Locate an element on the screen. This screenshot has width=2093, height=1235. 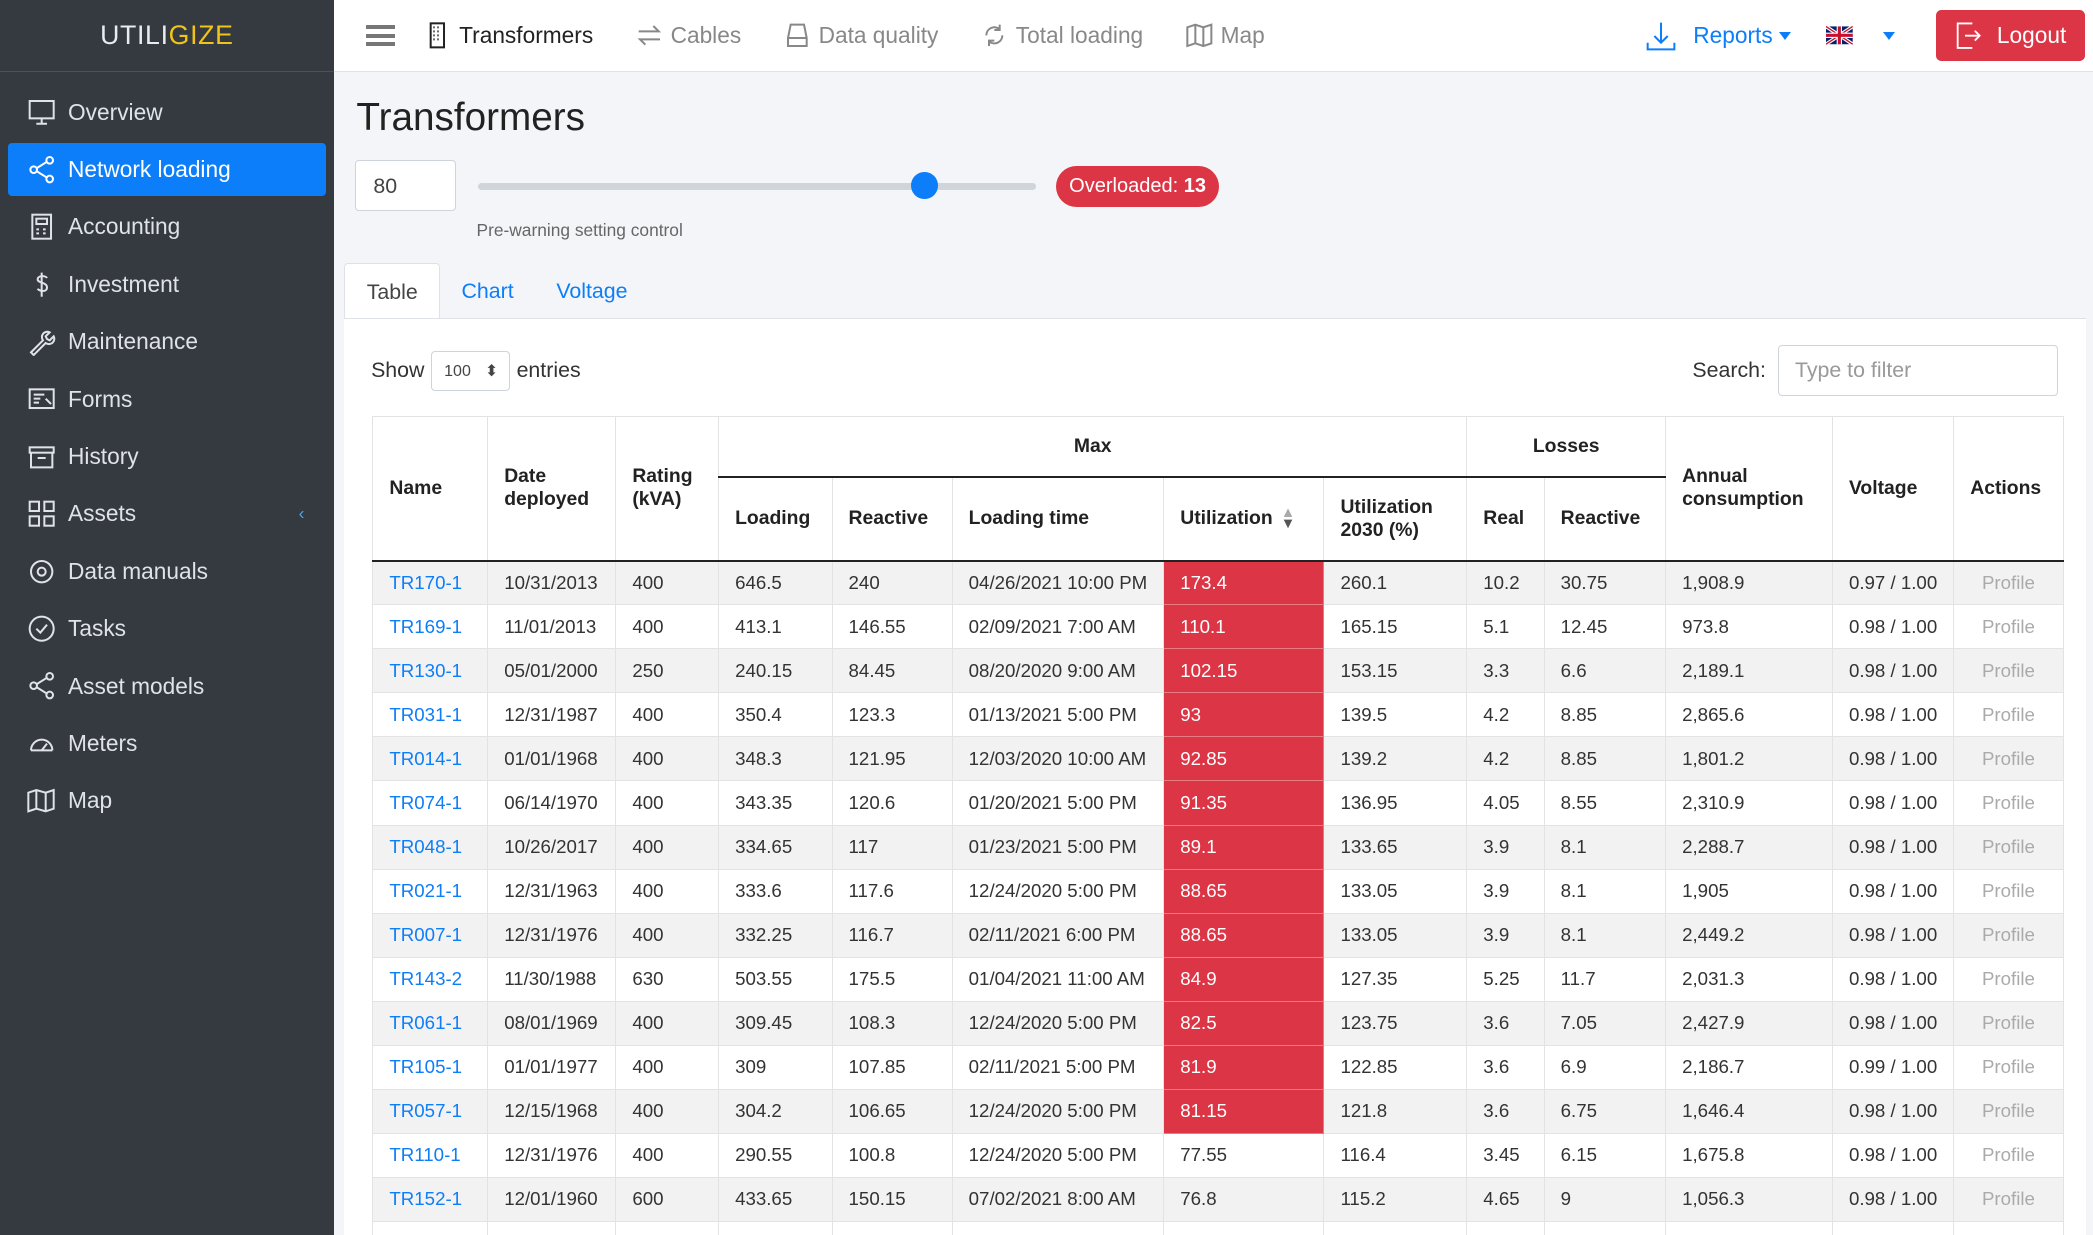
cell-losses-real: 3.3 is located at coordinates (1505, 671).